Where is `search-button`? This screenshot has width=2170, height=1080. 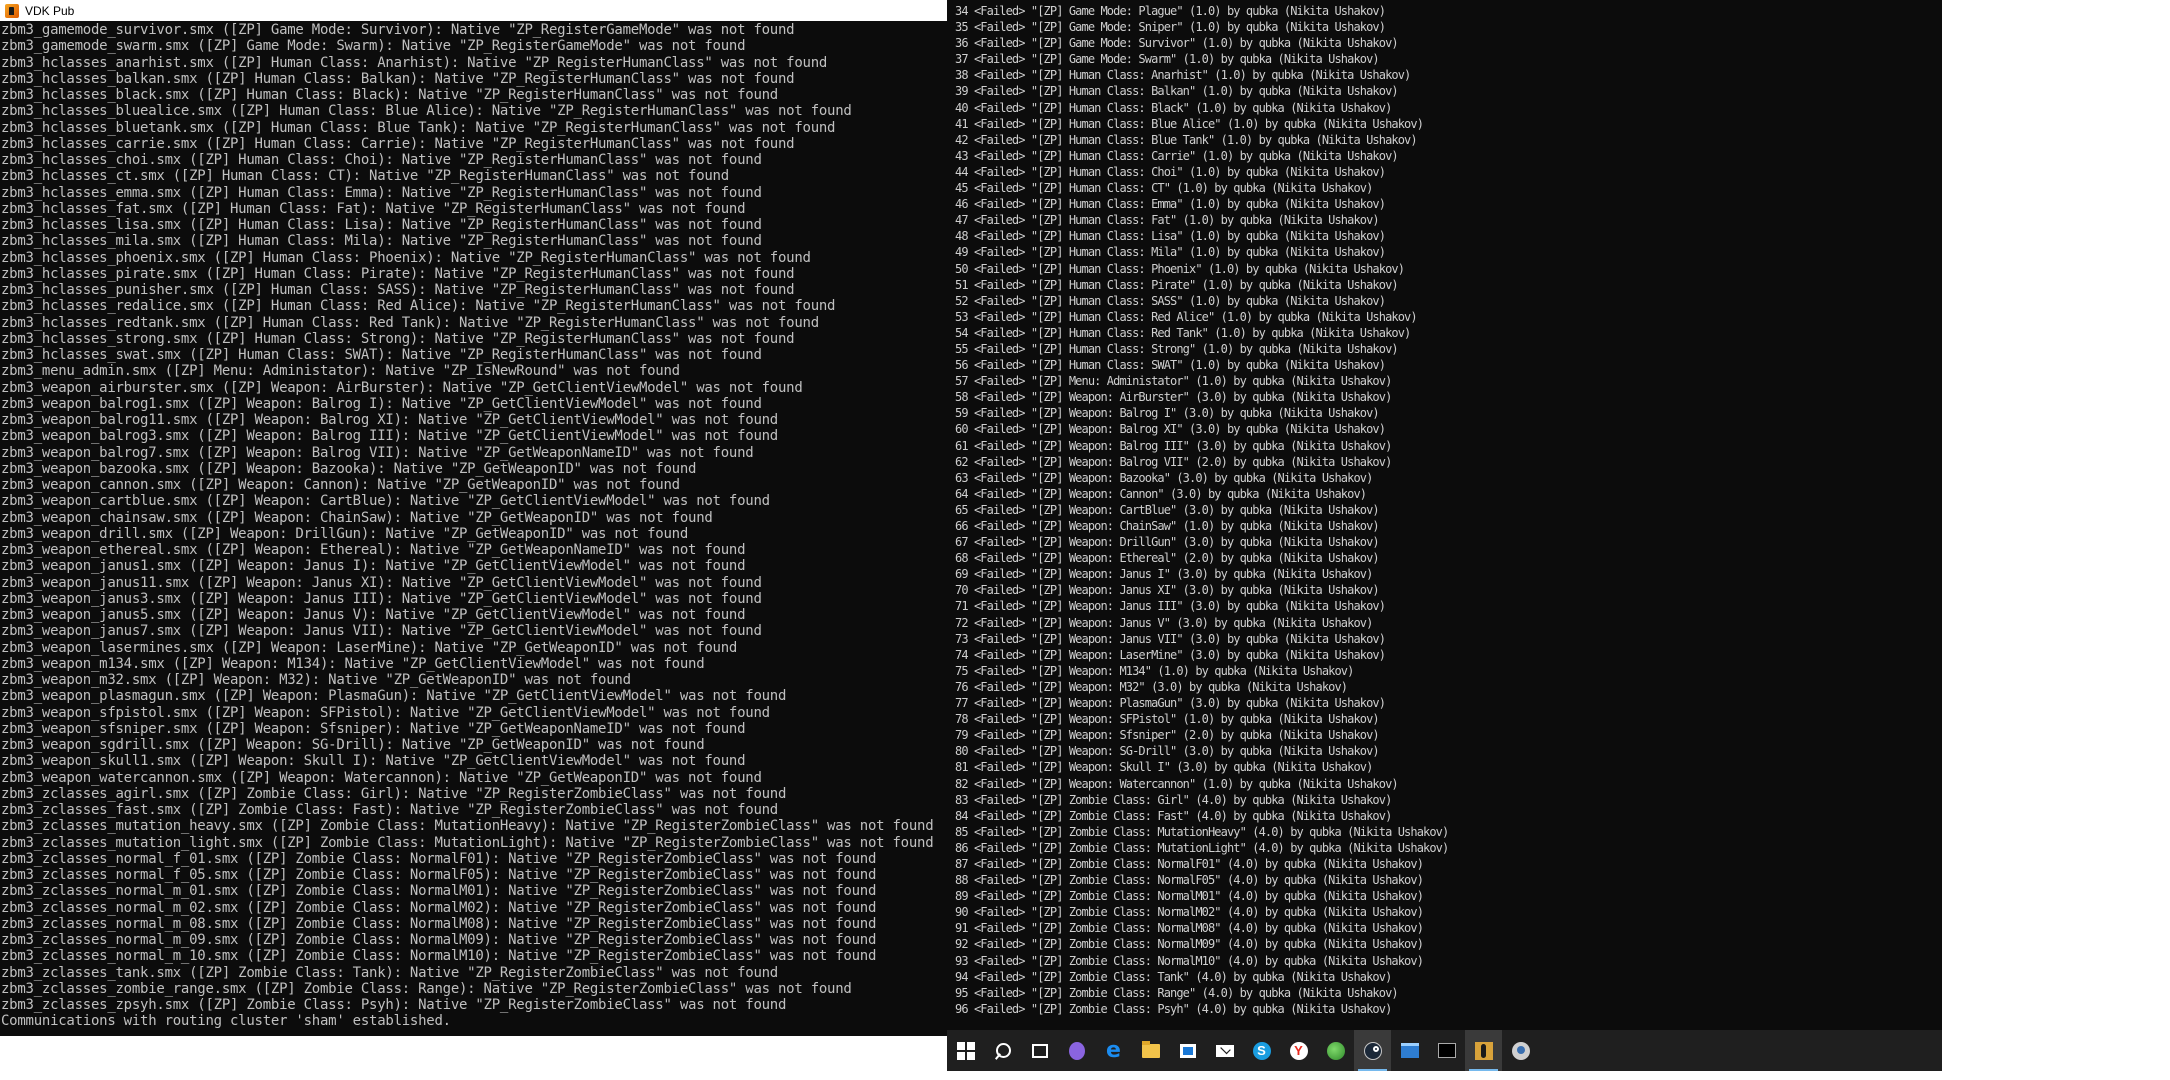 search-button is located at coordinates (1002, 1050).